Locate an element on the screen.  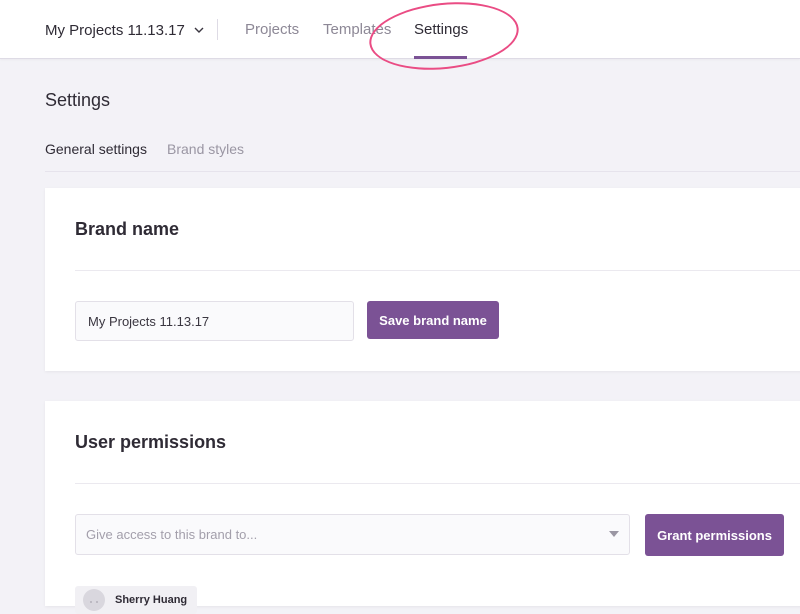
subtabs-divider is located at coordinates (422, 171).